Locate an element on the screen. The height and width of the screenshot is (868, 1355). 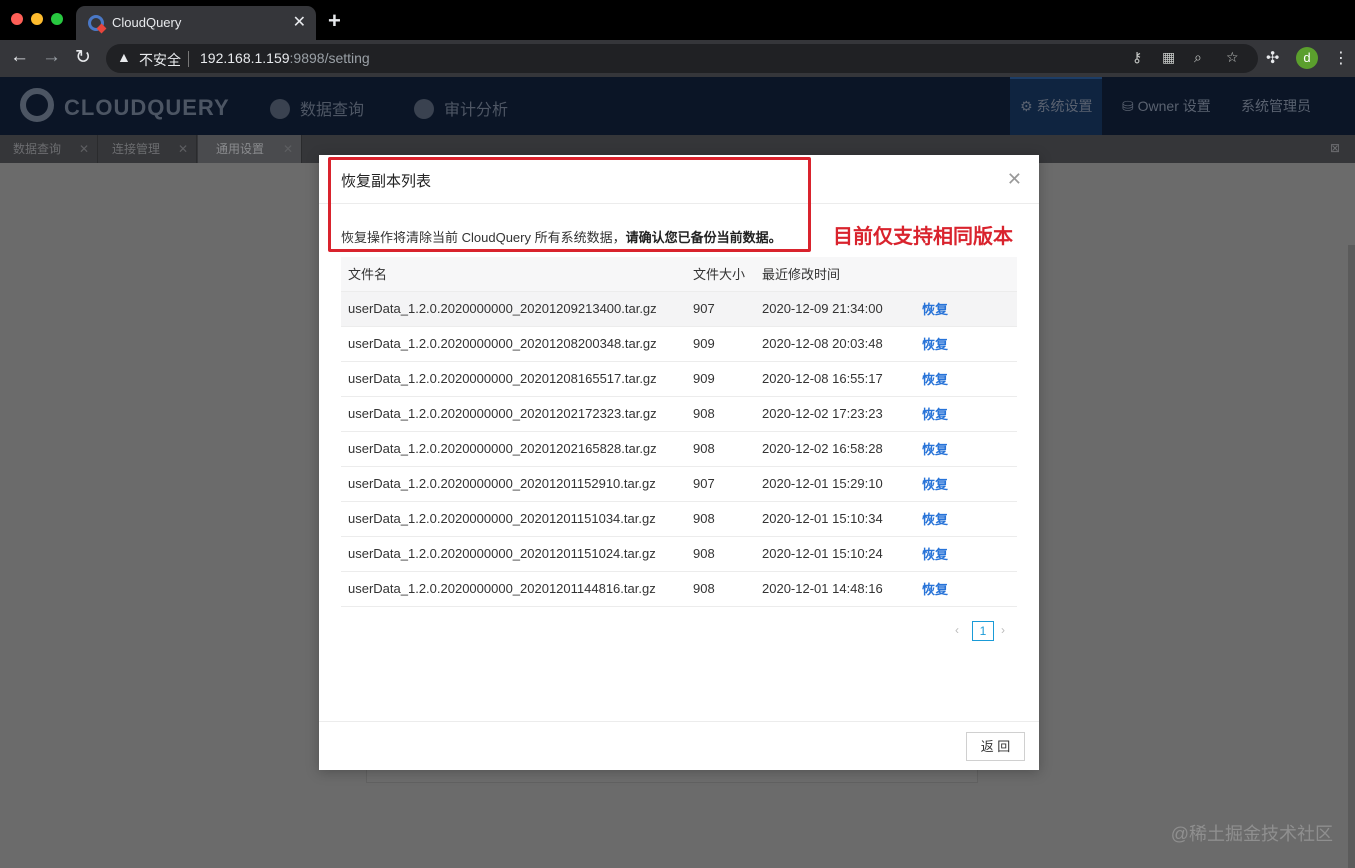
nav-system-settings: ⚙ 系统设置 is located at coordinates (1056, 106).